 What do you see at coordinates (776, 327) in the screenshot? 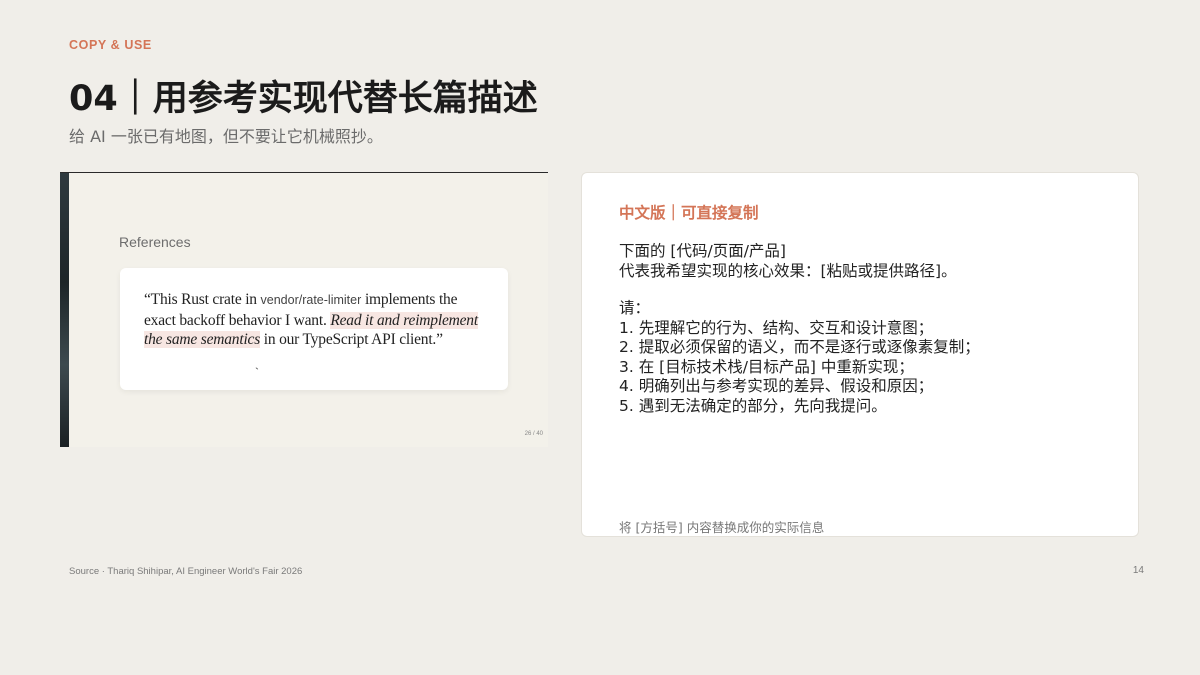
I see `prompt-step: 1. 先理解它的行为、结构、交互和设计意图；` at bounding box center [776, 327].